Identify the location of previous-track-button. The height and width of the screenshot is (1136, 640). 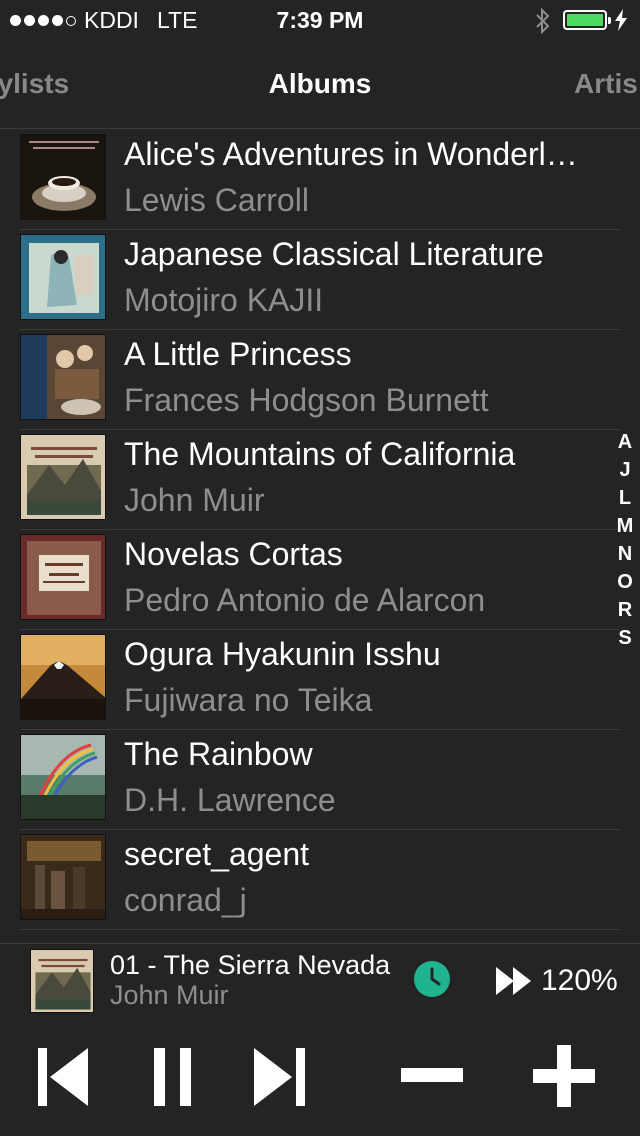
(64, 1077).